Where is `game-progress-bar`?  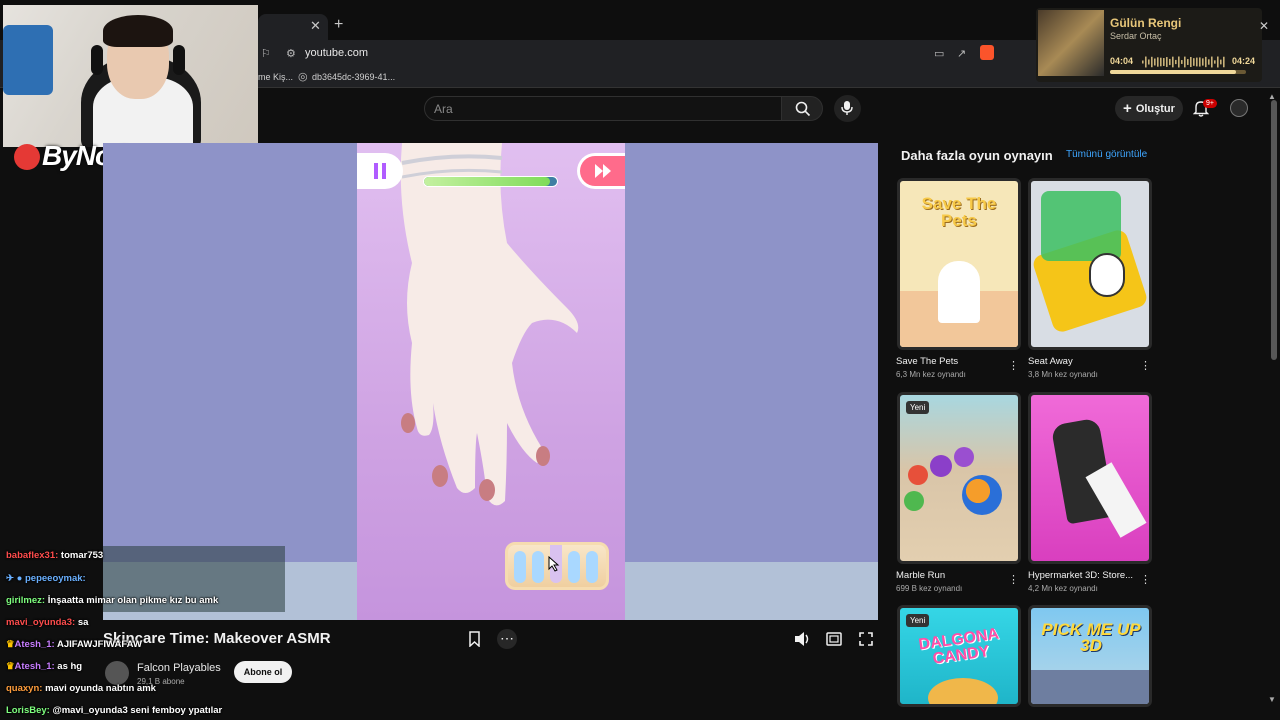 game-progress-bar is located at coordinates (490, 181).